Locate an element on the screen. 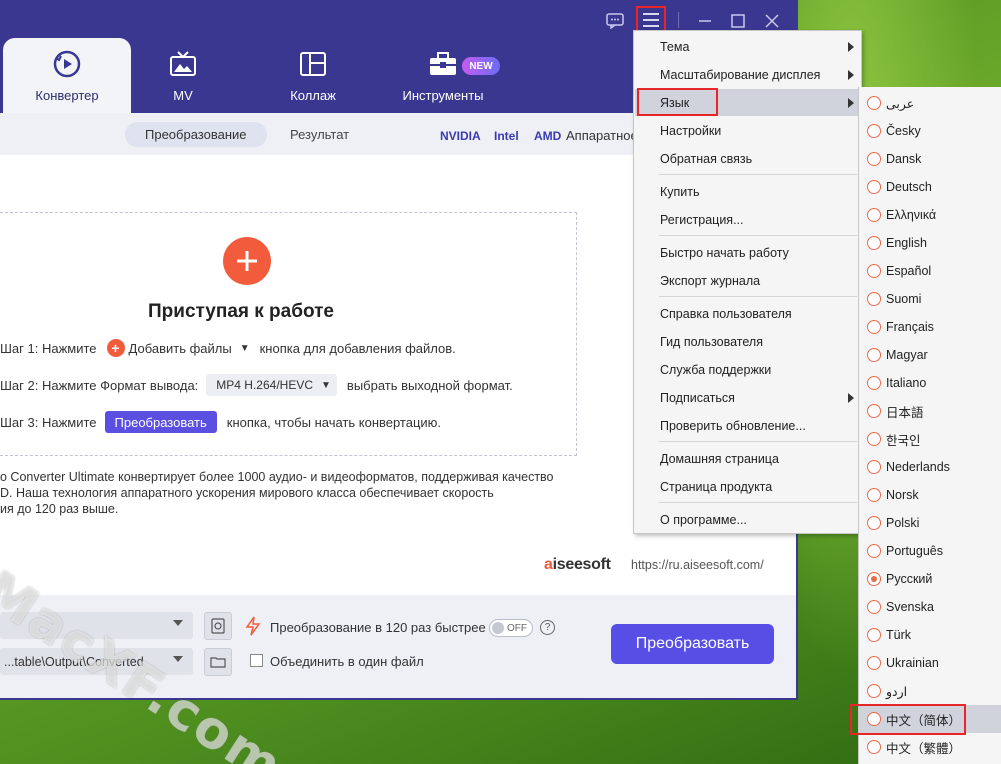 The image size is (1001, 764). tv-icon is located at coordinates (183, 64).